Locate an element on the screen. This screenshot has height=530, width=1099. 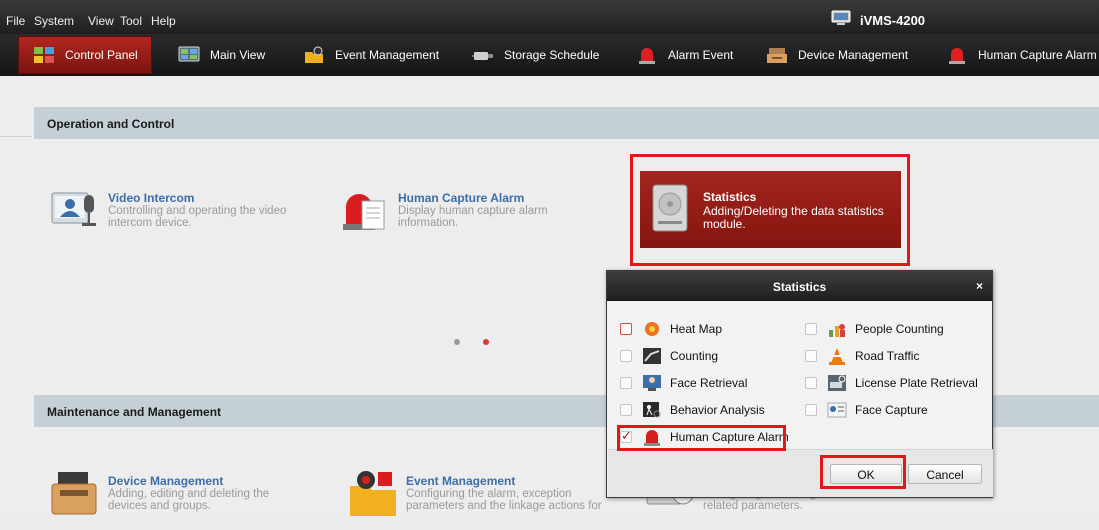
module-title: Human Capture Alarm is located at coordinates (461, 198).